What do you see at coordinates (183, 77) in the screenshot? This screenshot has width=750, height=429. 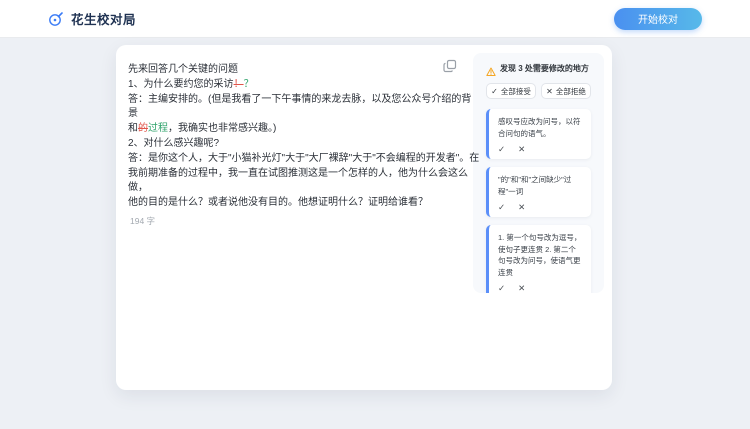 I see `text-segment: 先来回答几个关键的问题 1、为什么要约您的采访` at bounding box center [183, 77].